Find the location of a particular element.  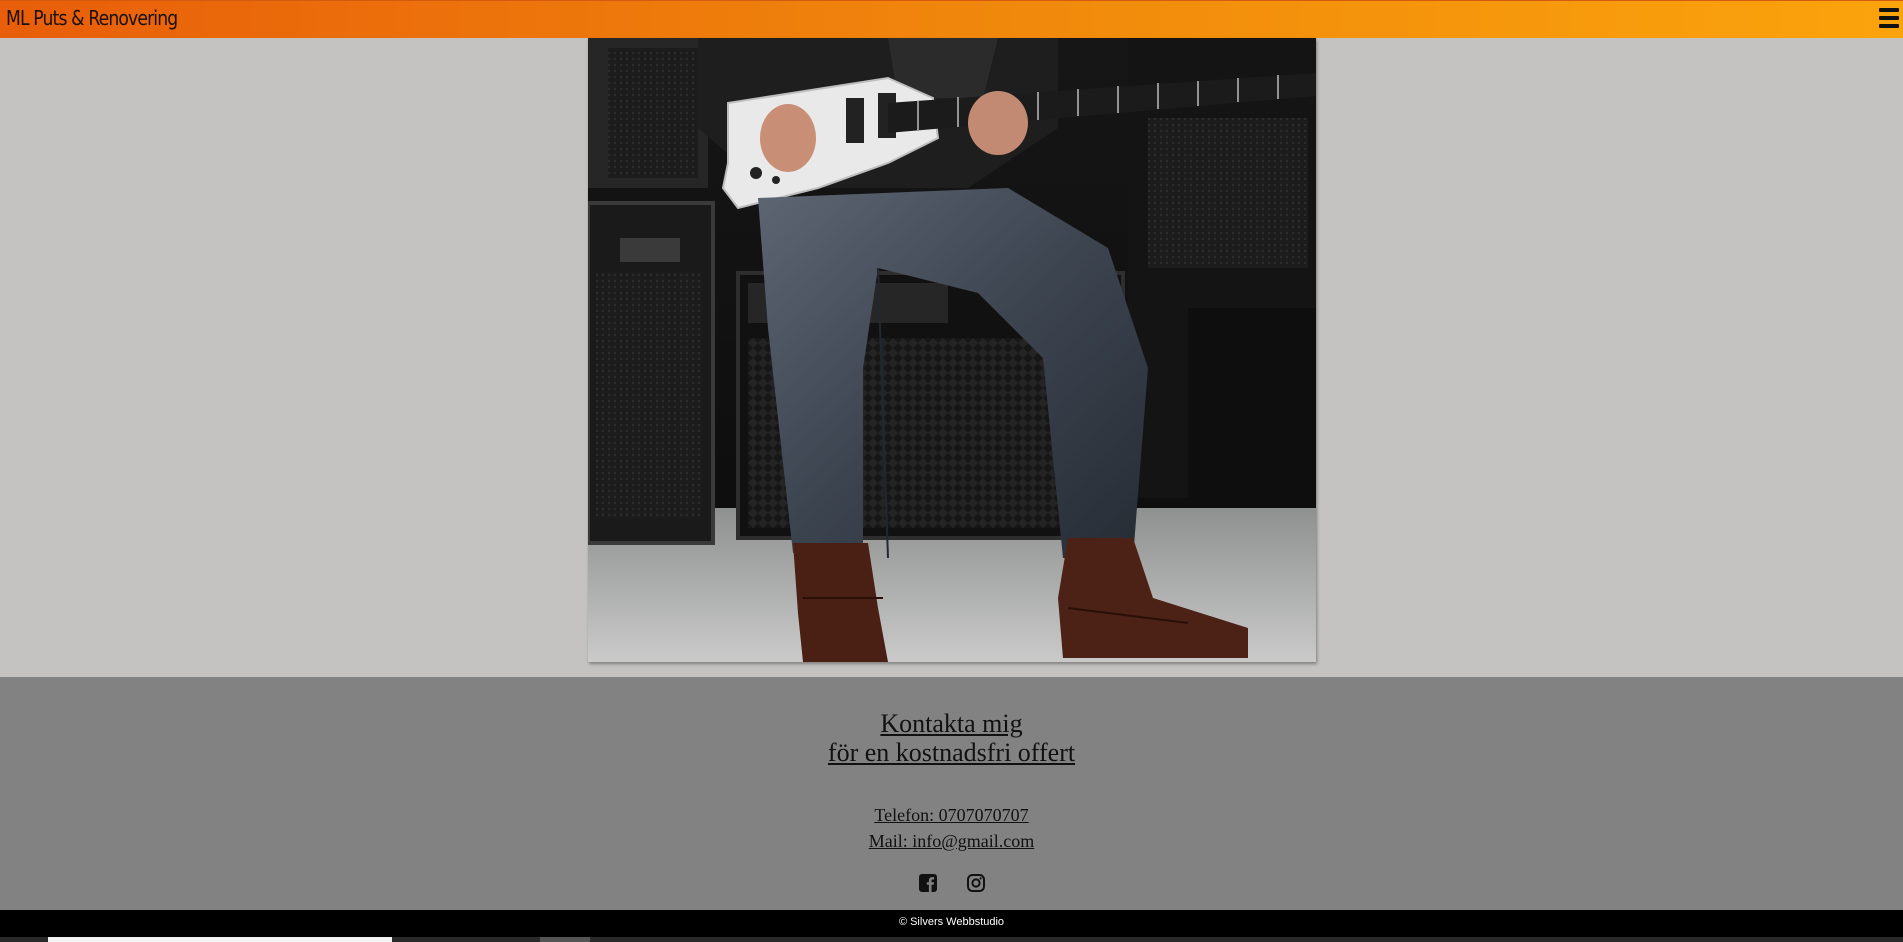

contact-cta-line1: Kontakta mig is located at coordinates (951, 723).